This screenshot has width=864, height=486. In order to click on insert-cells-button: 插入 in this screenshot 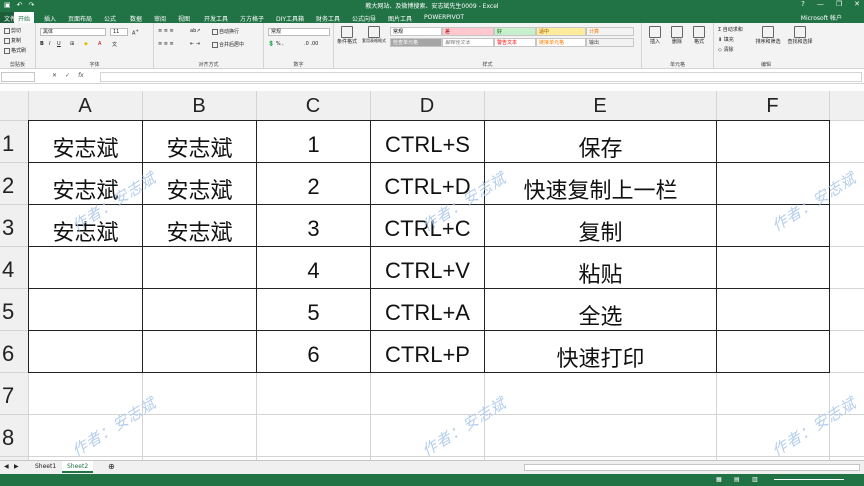, I will do `click(655, 35)`.